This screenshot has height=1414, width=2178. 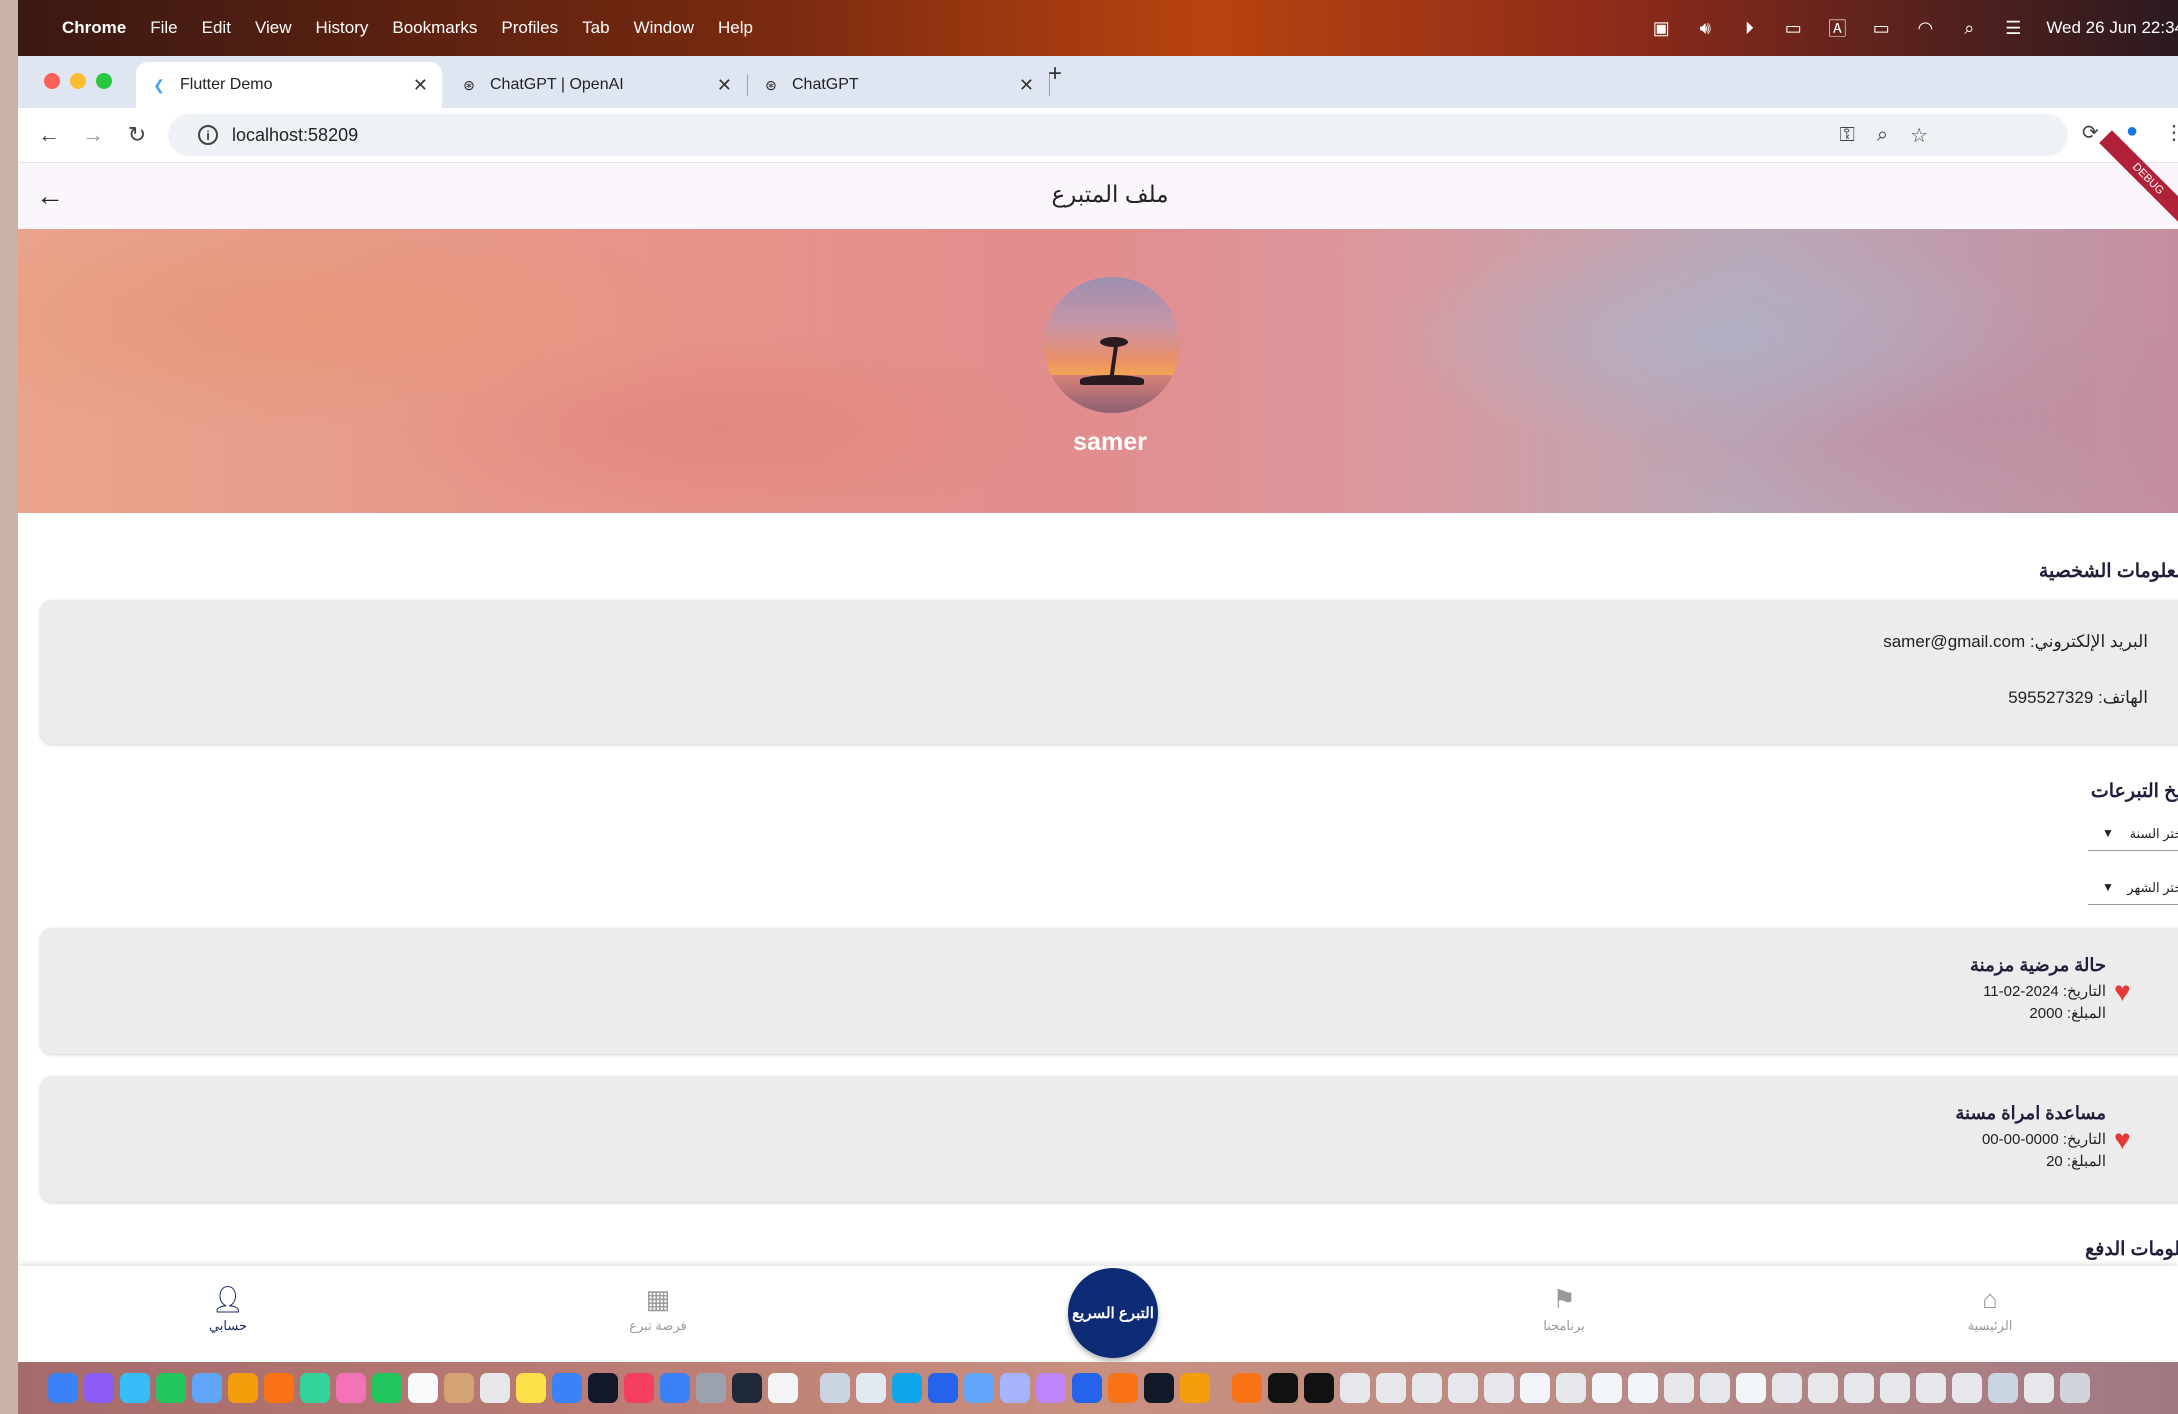 What do you see at coordinates (531, 1388) in the screenshot?
I see `notes-icon` at bounding box center [531, 1388].